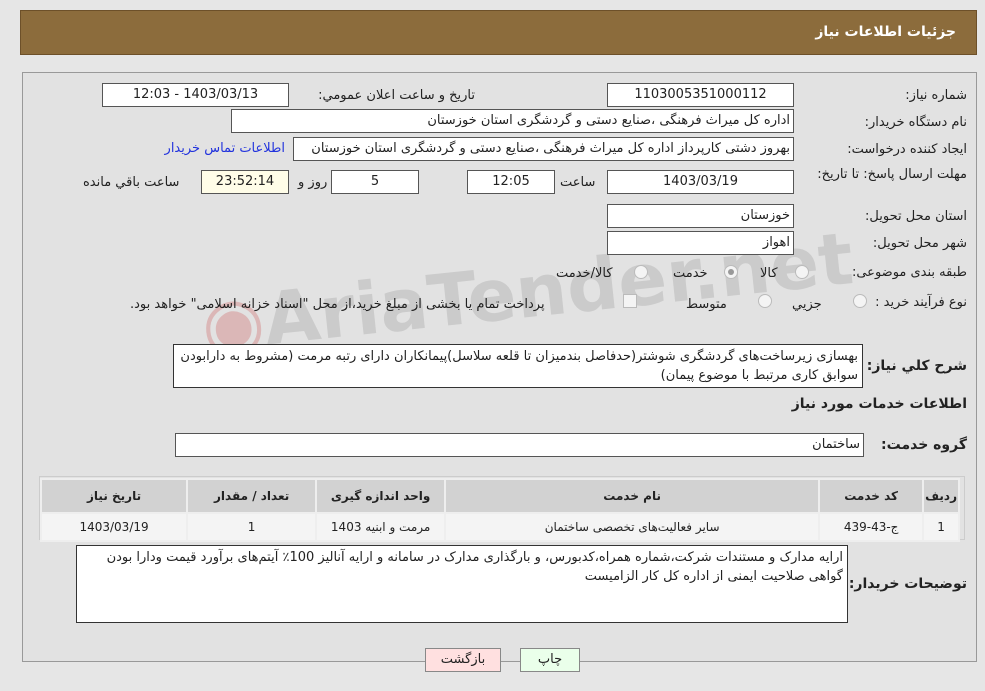 Image resolution: width=985 pixels, height=691 pixels. Describe the element at coordinates (252, 496) in the screenshot. I see `col-qty: تعداد / مقدار` at that location.